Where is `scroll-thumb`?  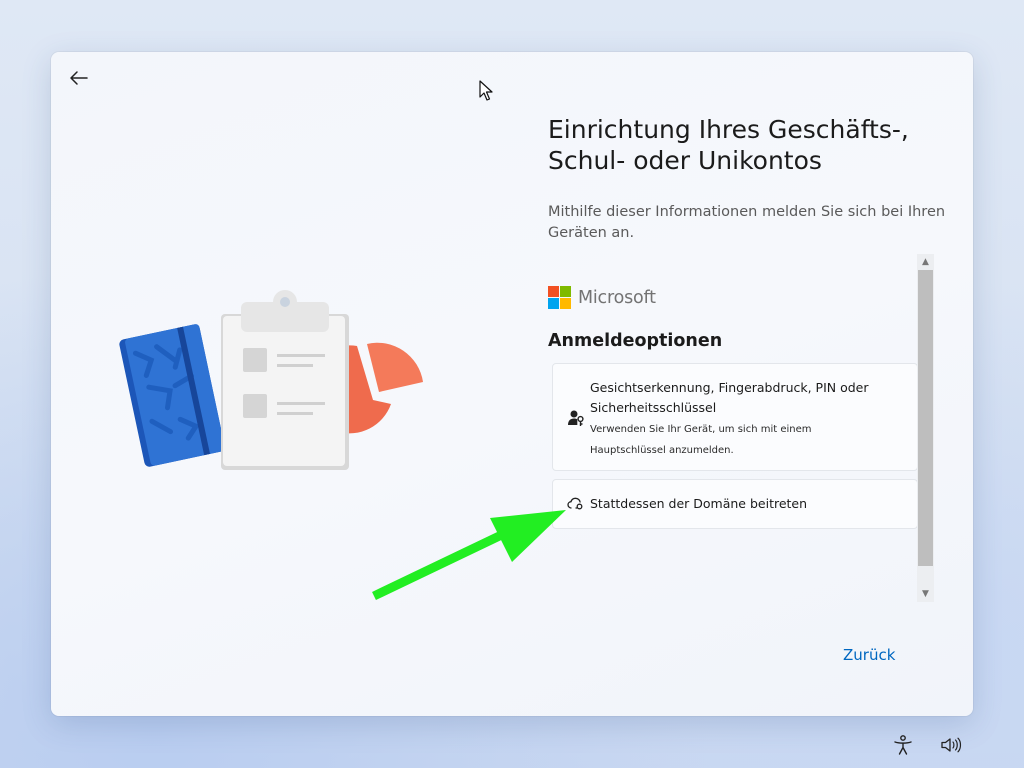 scroll-thumb is located at coordinates (925, 418).